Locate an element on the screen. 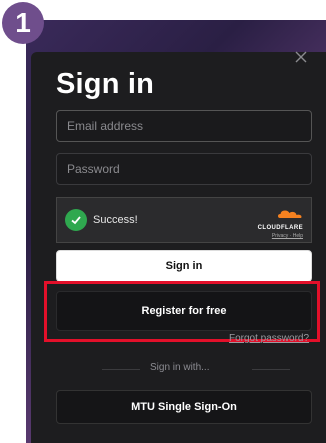 This screenshot has height=443, width=326. email-field is located at coordinates (184, 126).